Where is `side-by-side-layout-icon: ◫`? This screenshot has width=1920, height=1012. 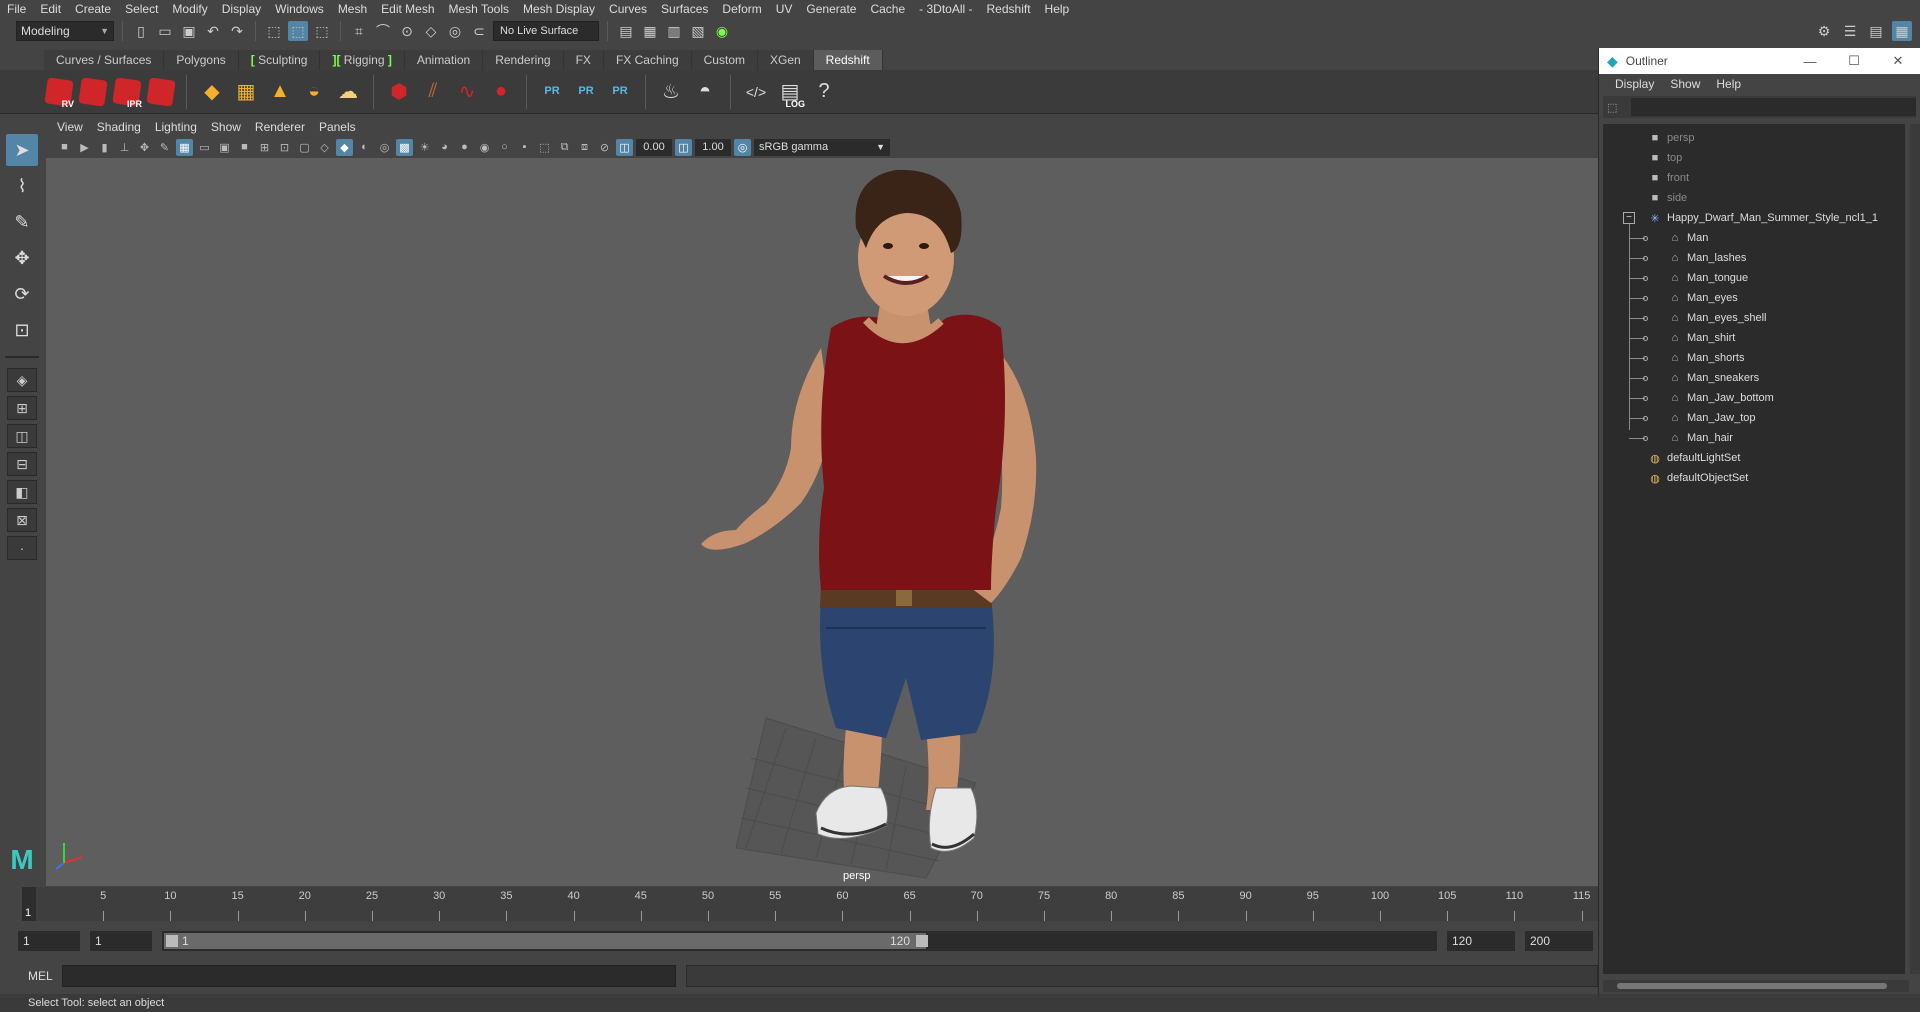
side-by-side-layout-icon: ◫ is located at coordinates (22, 436).